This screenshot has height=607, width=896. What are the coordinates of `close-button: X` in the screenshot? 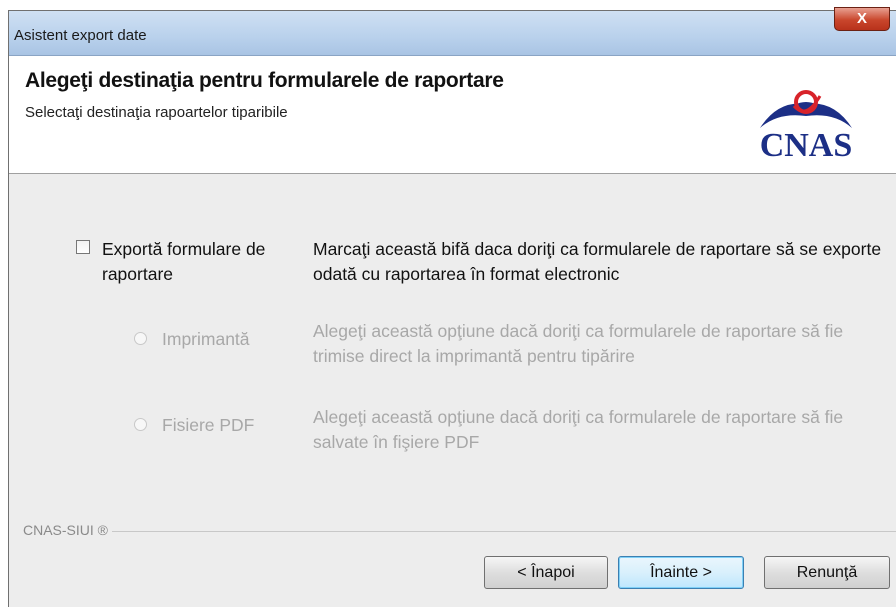 It's located at (862, 19).